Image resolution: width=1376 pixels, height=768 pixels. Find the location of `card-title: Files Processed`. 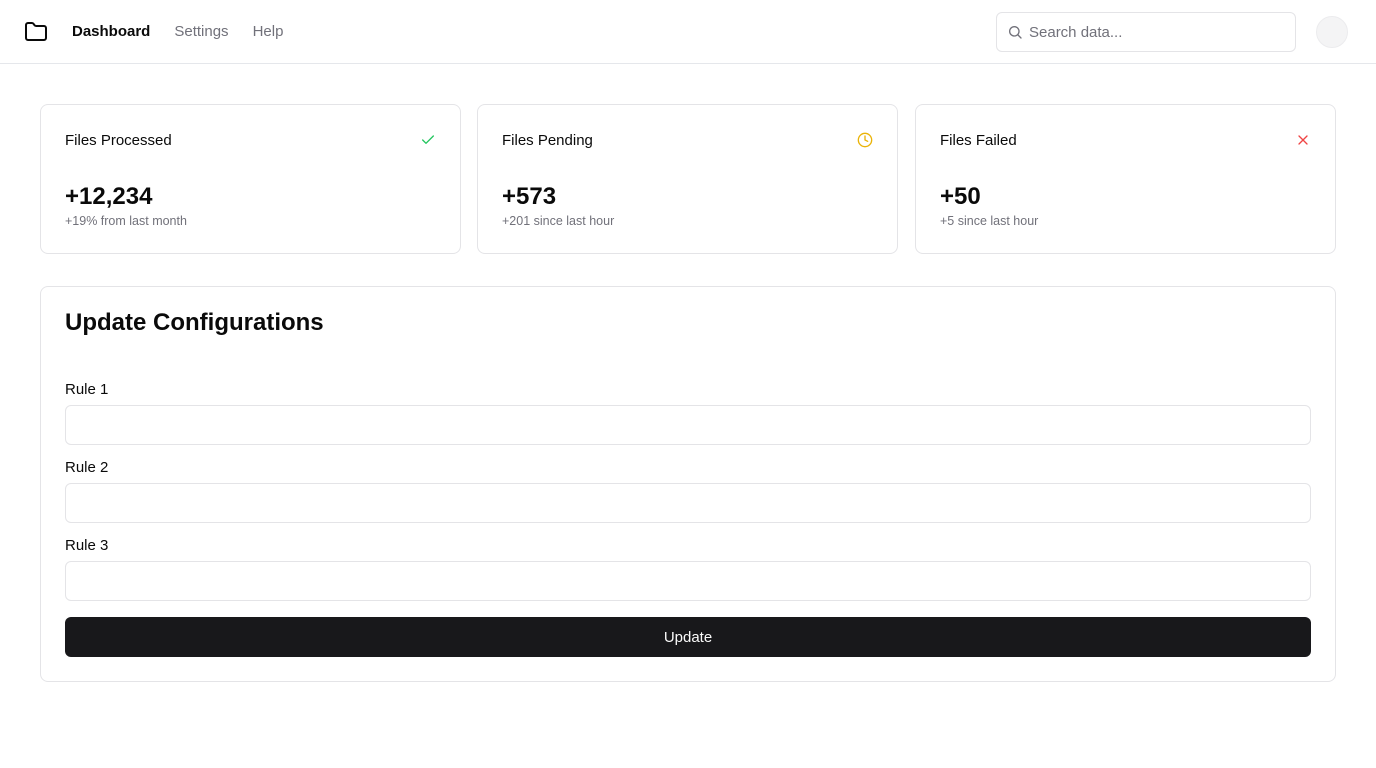

card-title: Files Processed is located at coordinates (118, 140).